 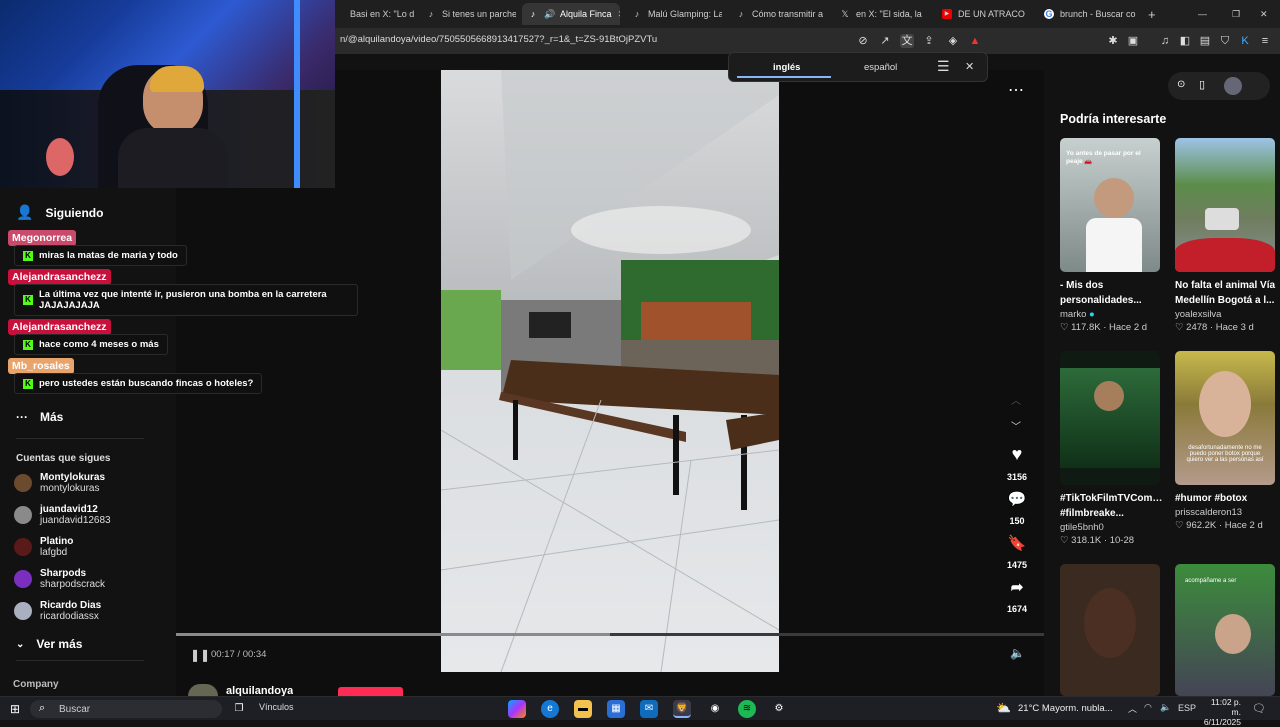 What do you see at coordinates (1049, 14) in the screenshot?
I see `google-icon: G` at bounding box center [1049, 14].